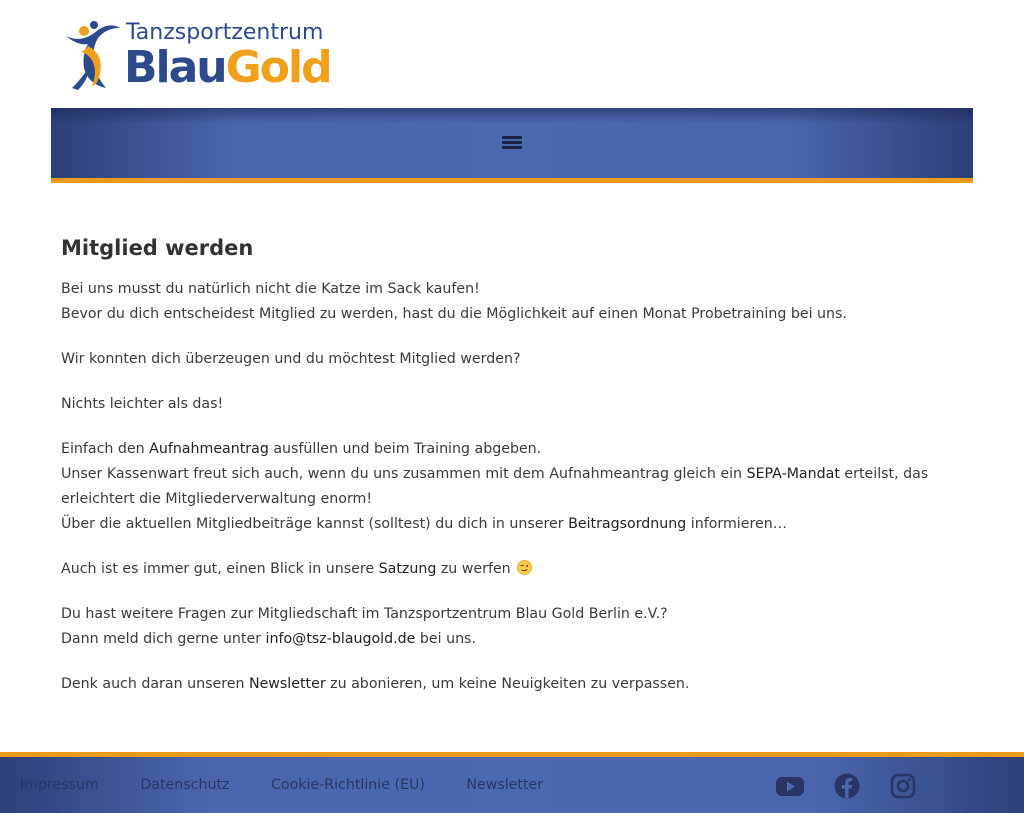 The width and height of the screenshot is (1024, 813). Describe the element at coordinates (473, 569) in the screenshot. I see `text-span: zu werfen` at that location.